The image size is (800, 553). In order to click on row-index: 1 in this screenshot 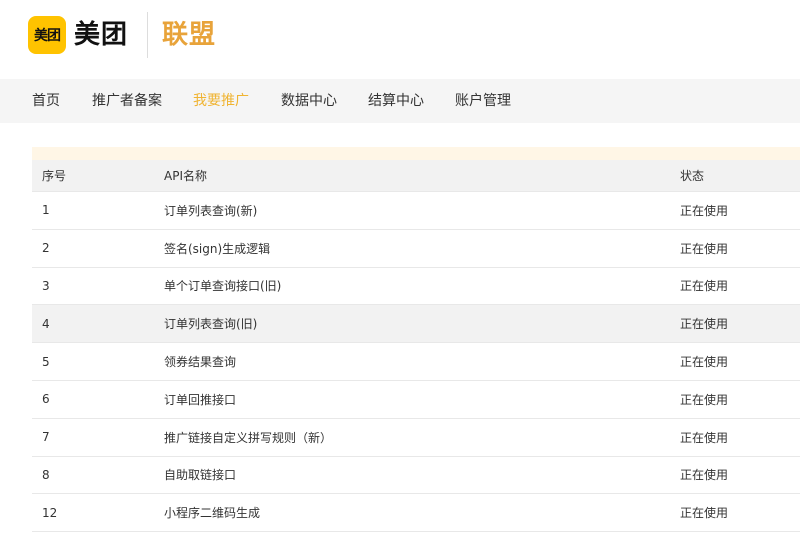, I will do `click(46, 210)`.